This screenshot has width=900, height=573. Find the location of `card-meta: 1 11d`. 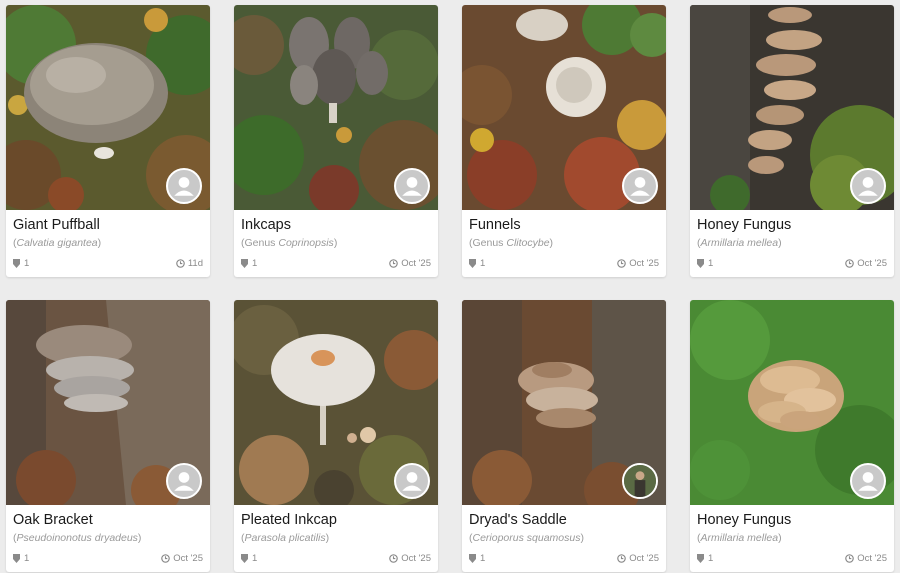

card-meta: 1 11d is located at coordinates (108, 264).